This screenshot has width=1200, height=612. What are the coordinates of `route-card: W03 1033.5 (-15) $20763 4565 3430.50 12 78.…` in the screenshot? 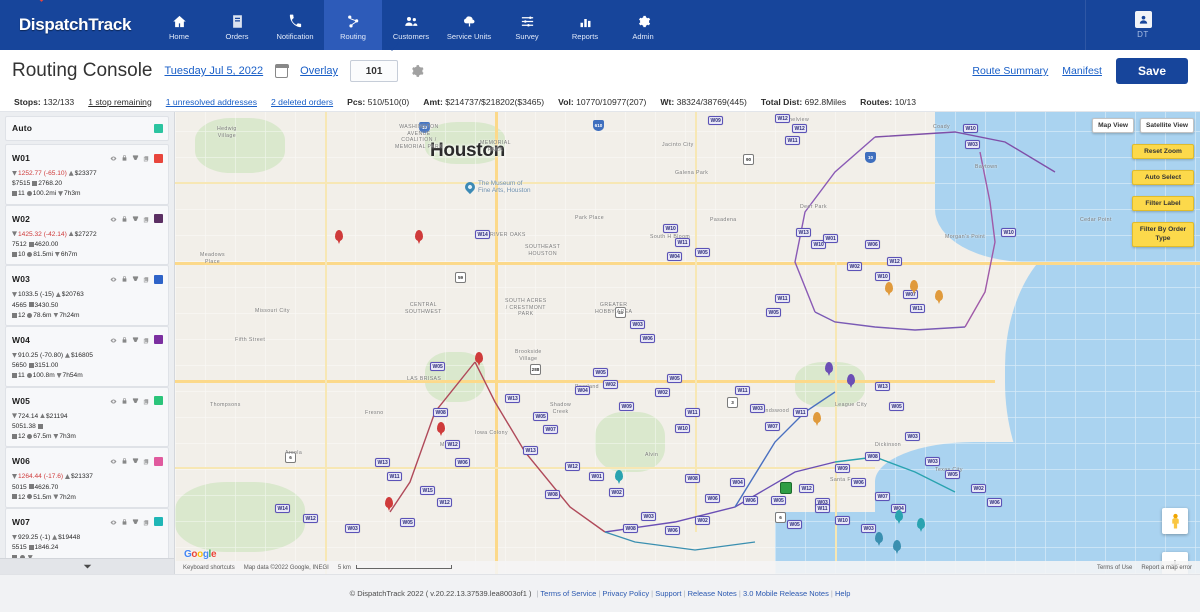 It's located at (87, 295).